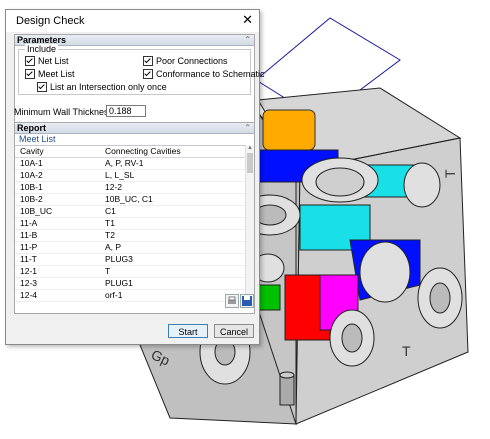 The height and width of the screenshot is (439, 490). Describe the element at coordinates (450, 173) in the screenshot. I see `port-label-t-top: T` at that location.